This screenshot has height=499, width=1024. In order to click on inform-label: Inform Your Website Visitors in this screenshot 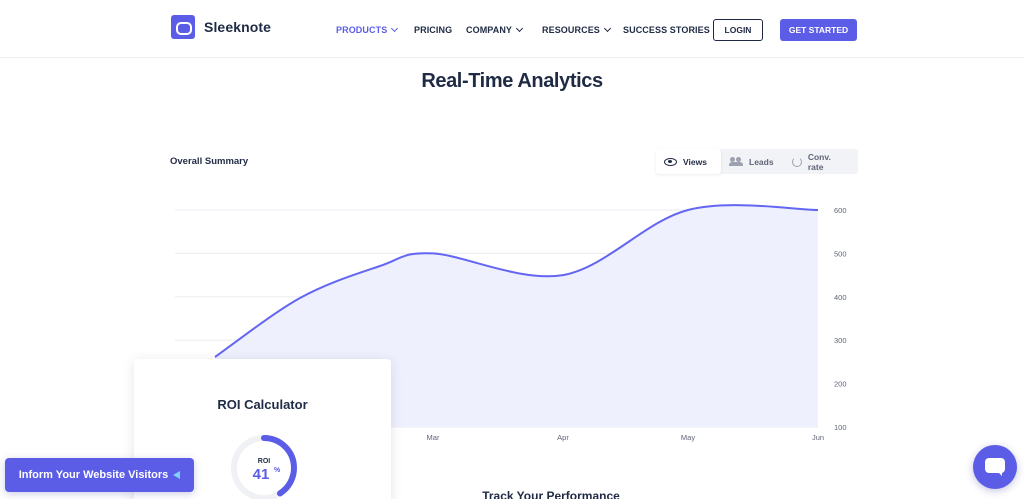, I will do `click(93, 475)`.